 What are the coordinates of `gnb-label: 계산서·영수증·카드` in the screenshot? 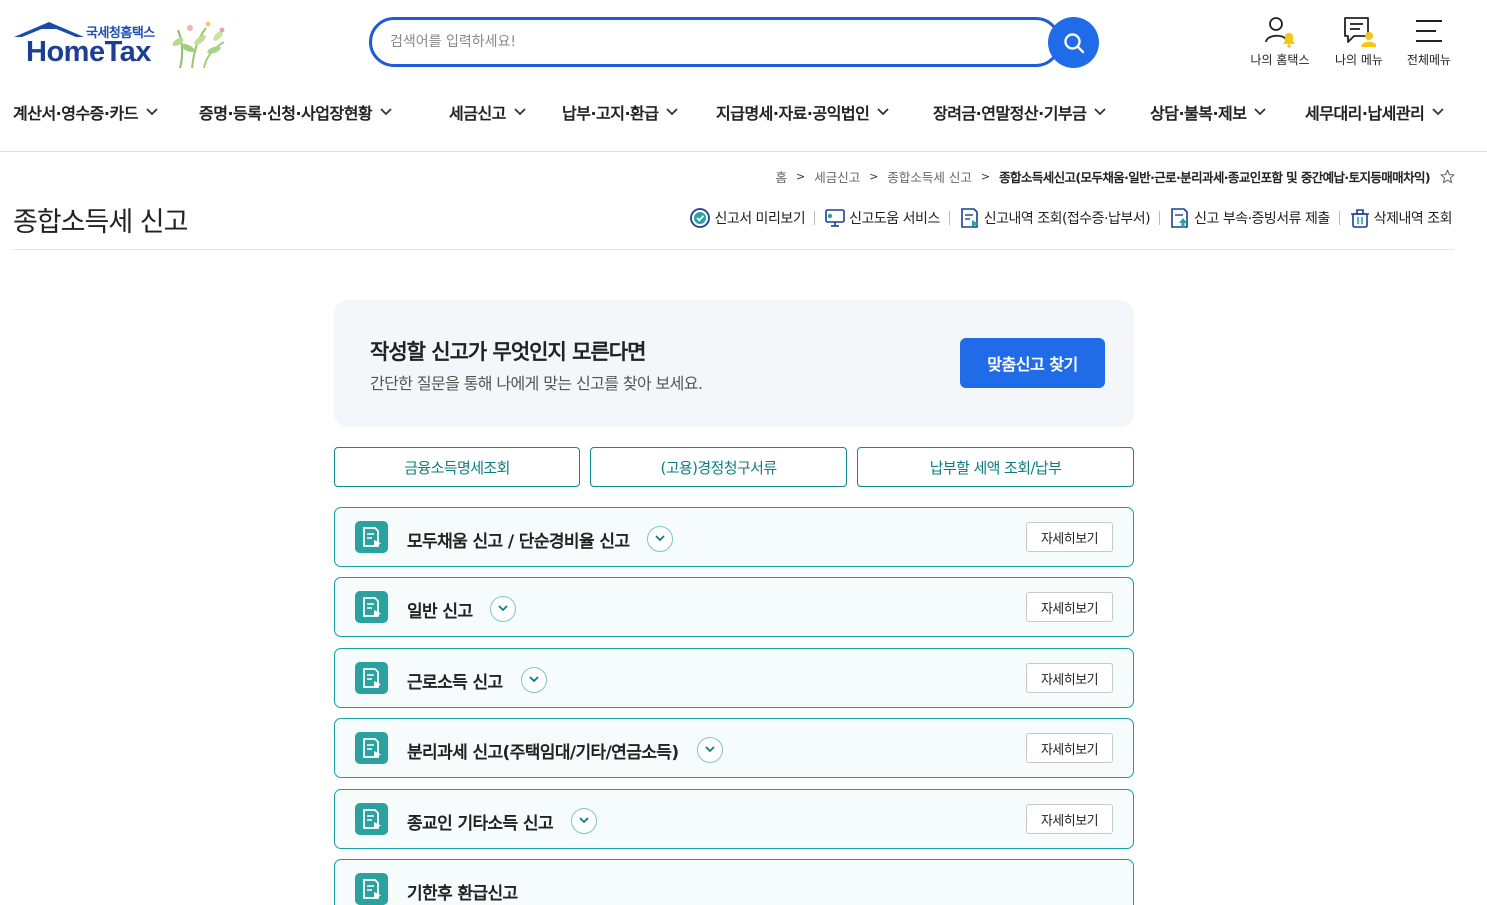 It's located at (75, 113).